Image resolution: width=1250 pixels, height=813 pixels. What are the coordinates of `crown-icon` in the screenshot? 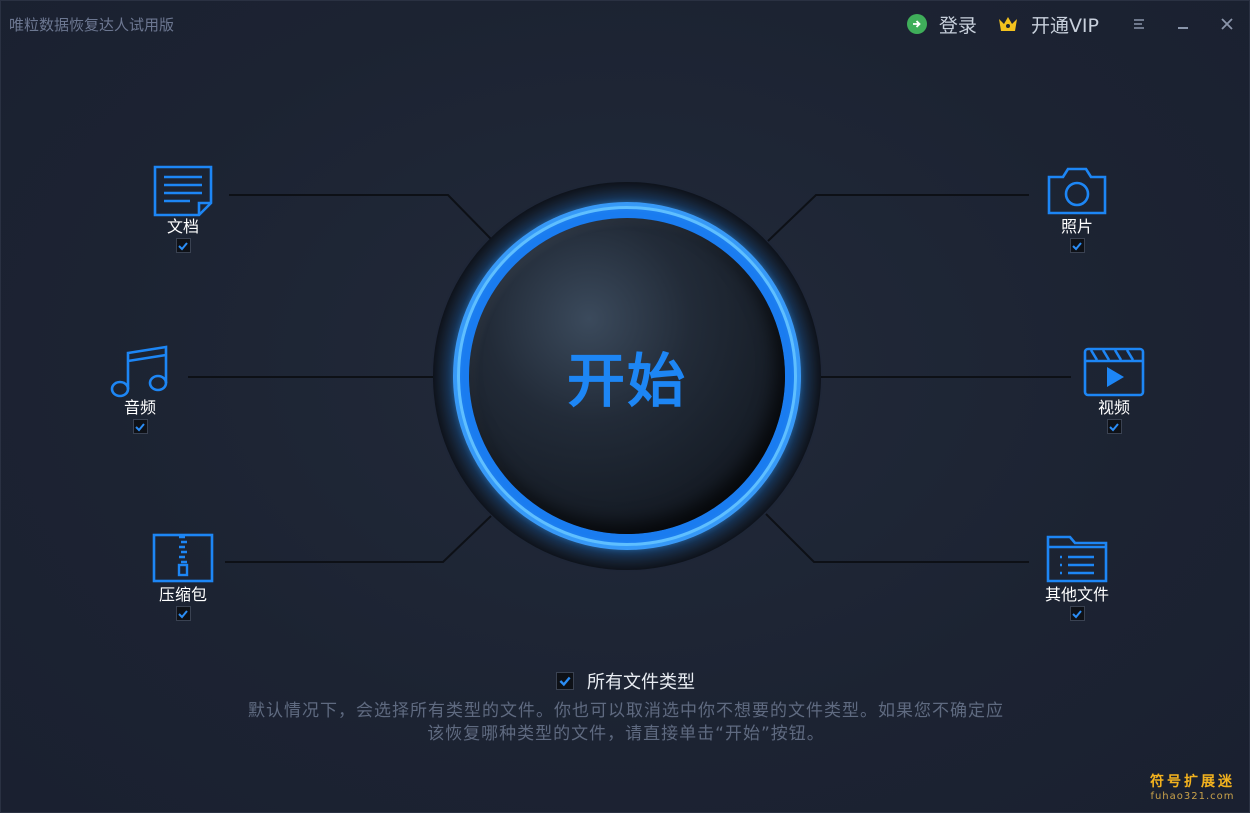 It's located at (1008, 24).